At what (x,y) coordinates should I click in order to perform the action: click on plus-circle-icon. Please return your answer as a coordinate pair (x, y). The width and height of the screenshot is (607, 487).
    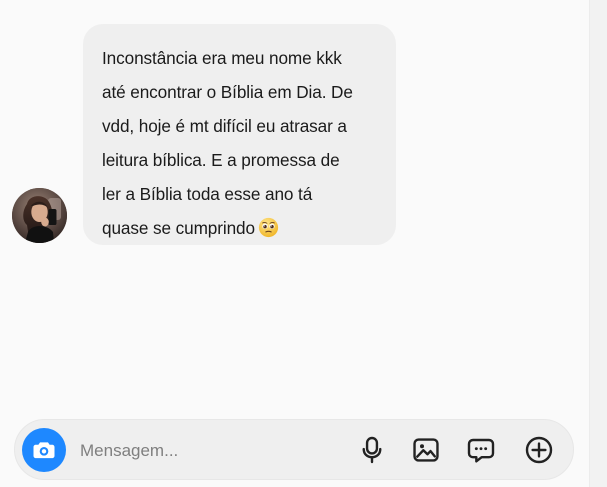
    Looking at the image, I should click on (539, 450).